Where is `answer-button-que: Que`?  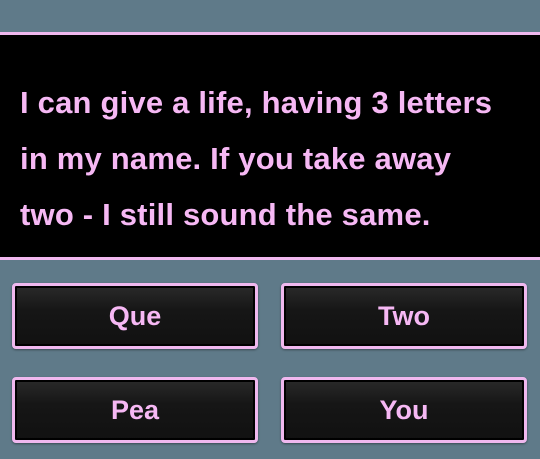 answer-button-que: Que is located at coordinates (135, 316).